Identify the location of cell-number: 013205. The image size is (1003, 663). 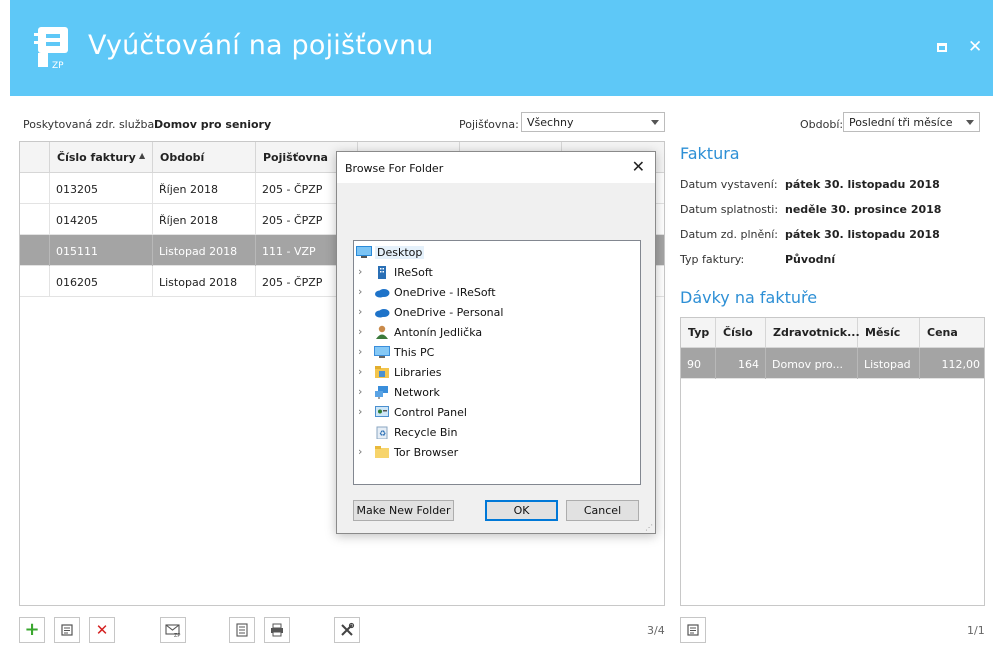
(101, 188).